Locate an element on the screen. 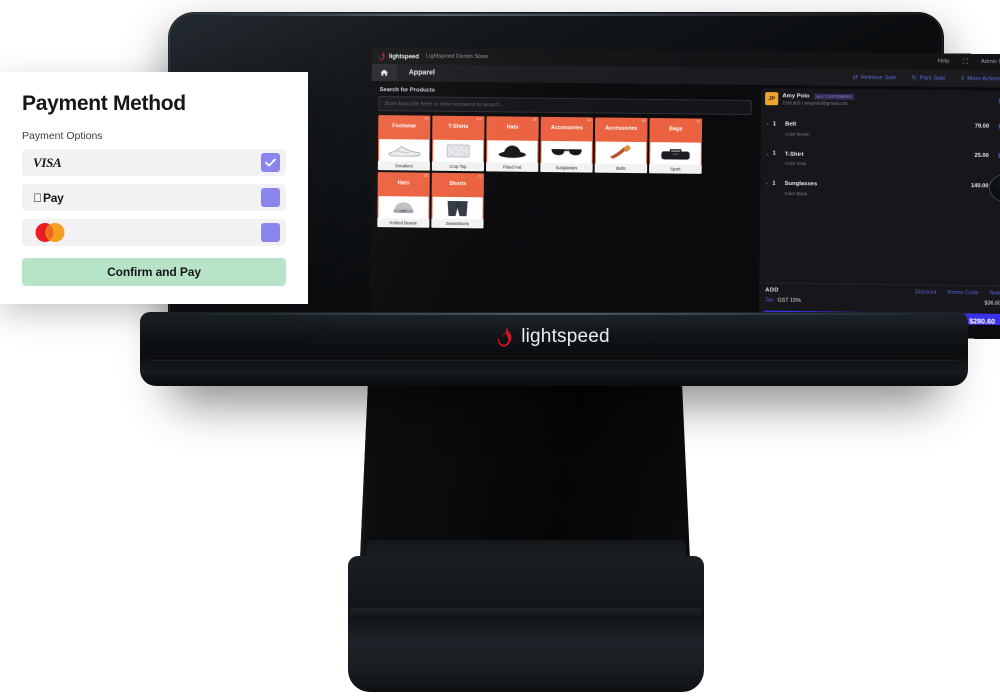  line-price: 25.00 is located at coordinates (981, 156).